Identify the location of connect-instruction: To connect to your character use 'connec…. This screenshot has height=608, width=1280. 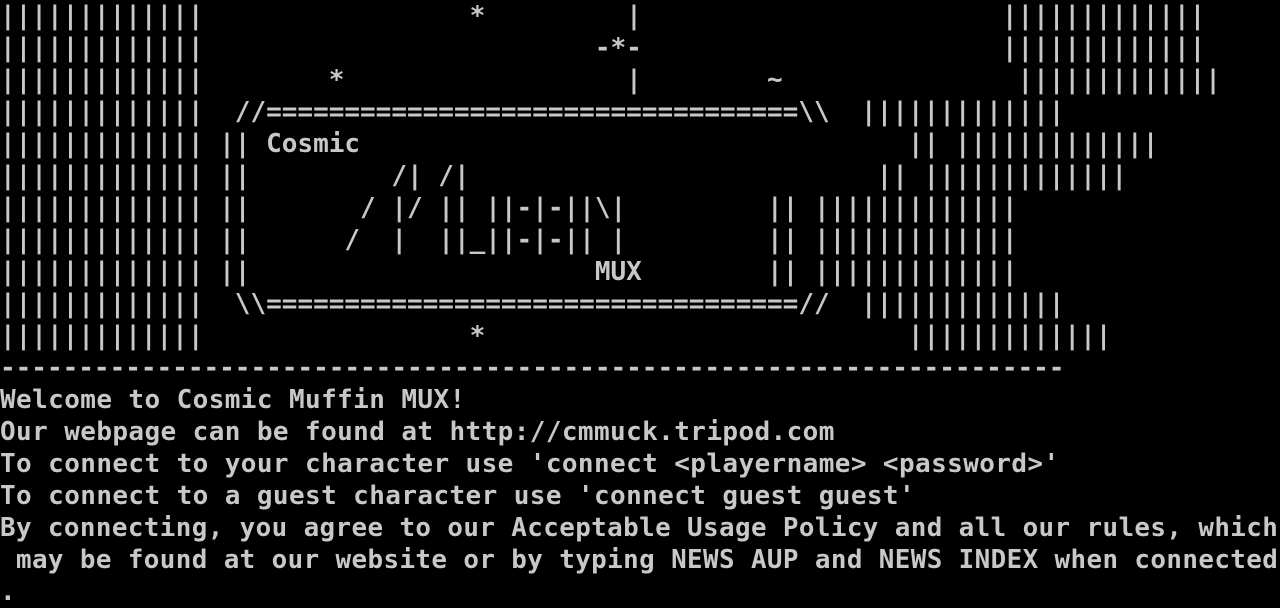
(530, 464).